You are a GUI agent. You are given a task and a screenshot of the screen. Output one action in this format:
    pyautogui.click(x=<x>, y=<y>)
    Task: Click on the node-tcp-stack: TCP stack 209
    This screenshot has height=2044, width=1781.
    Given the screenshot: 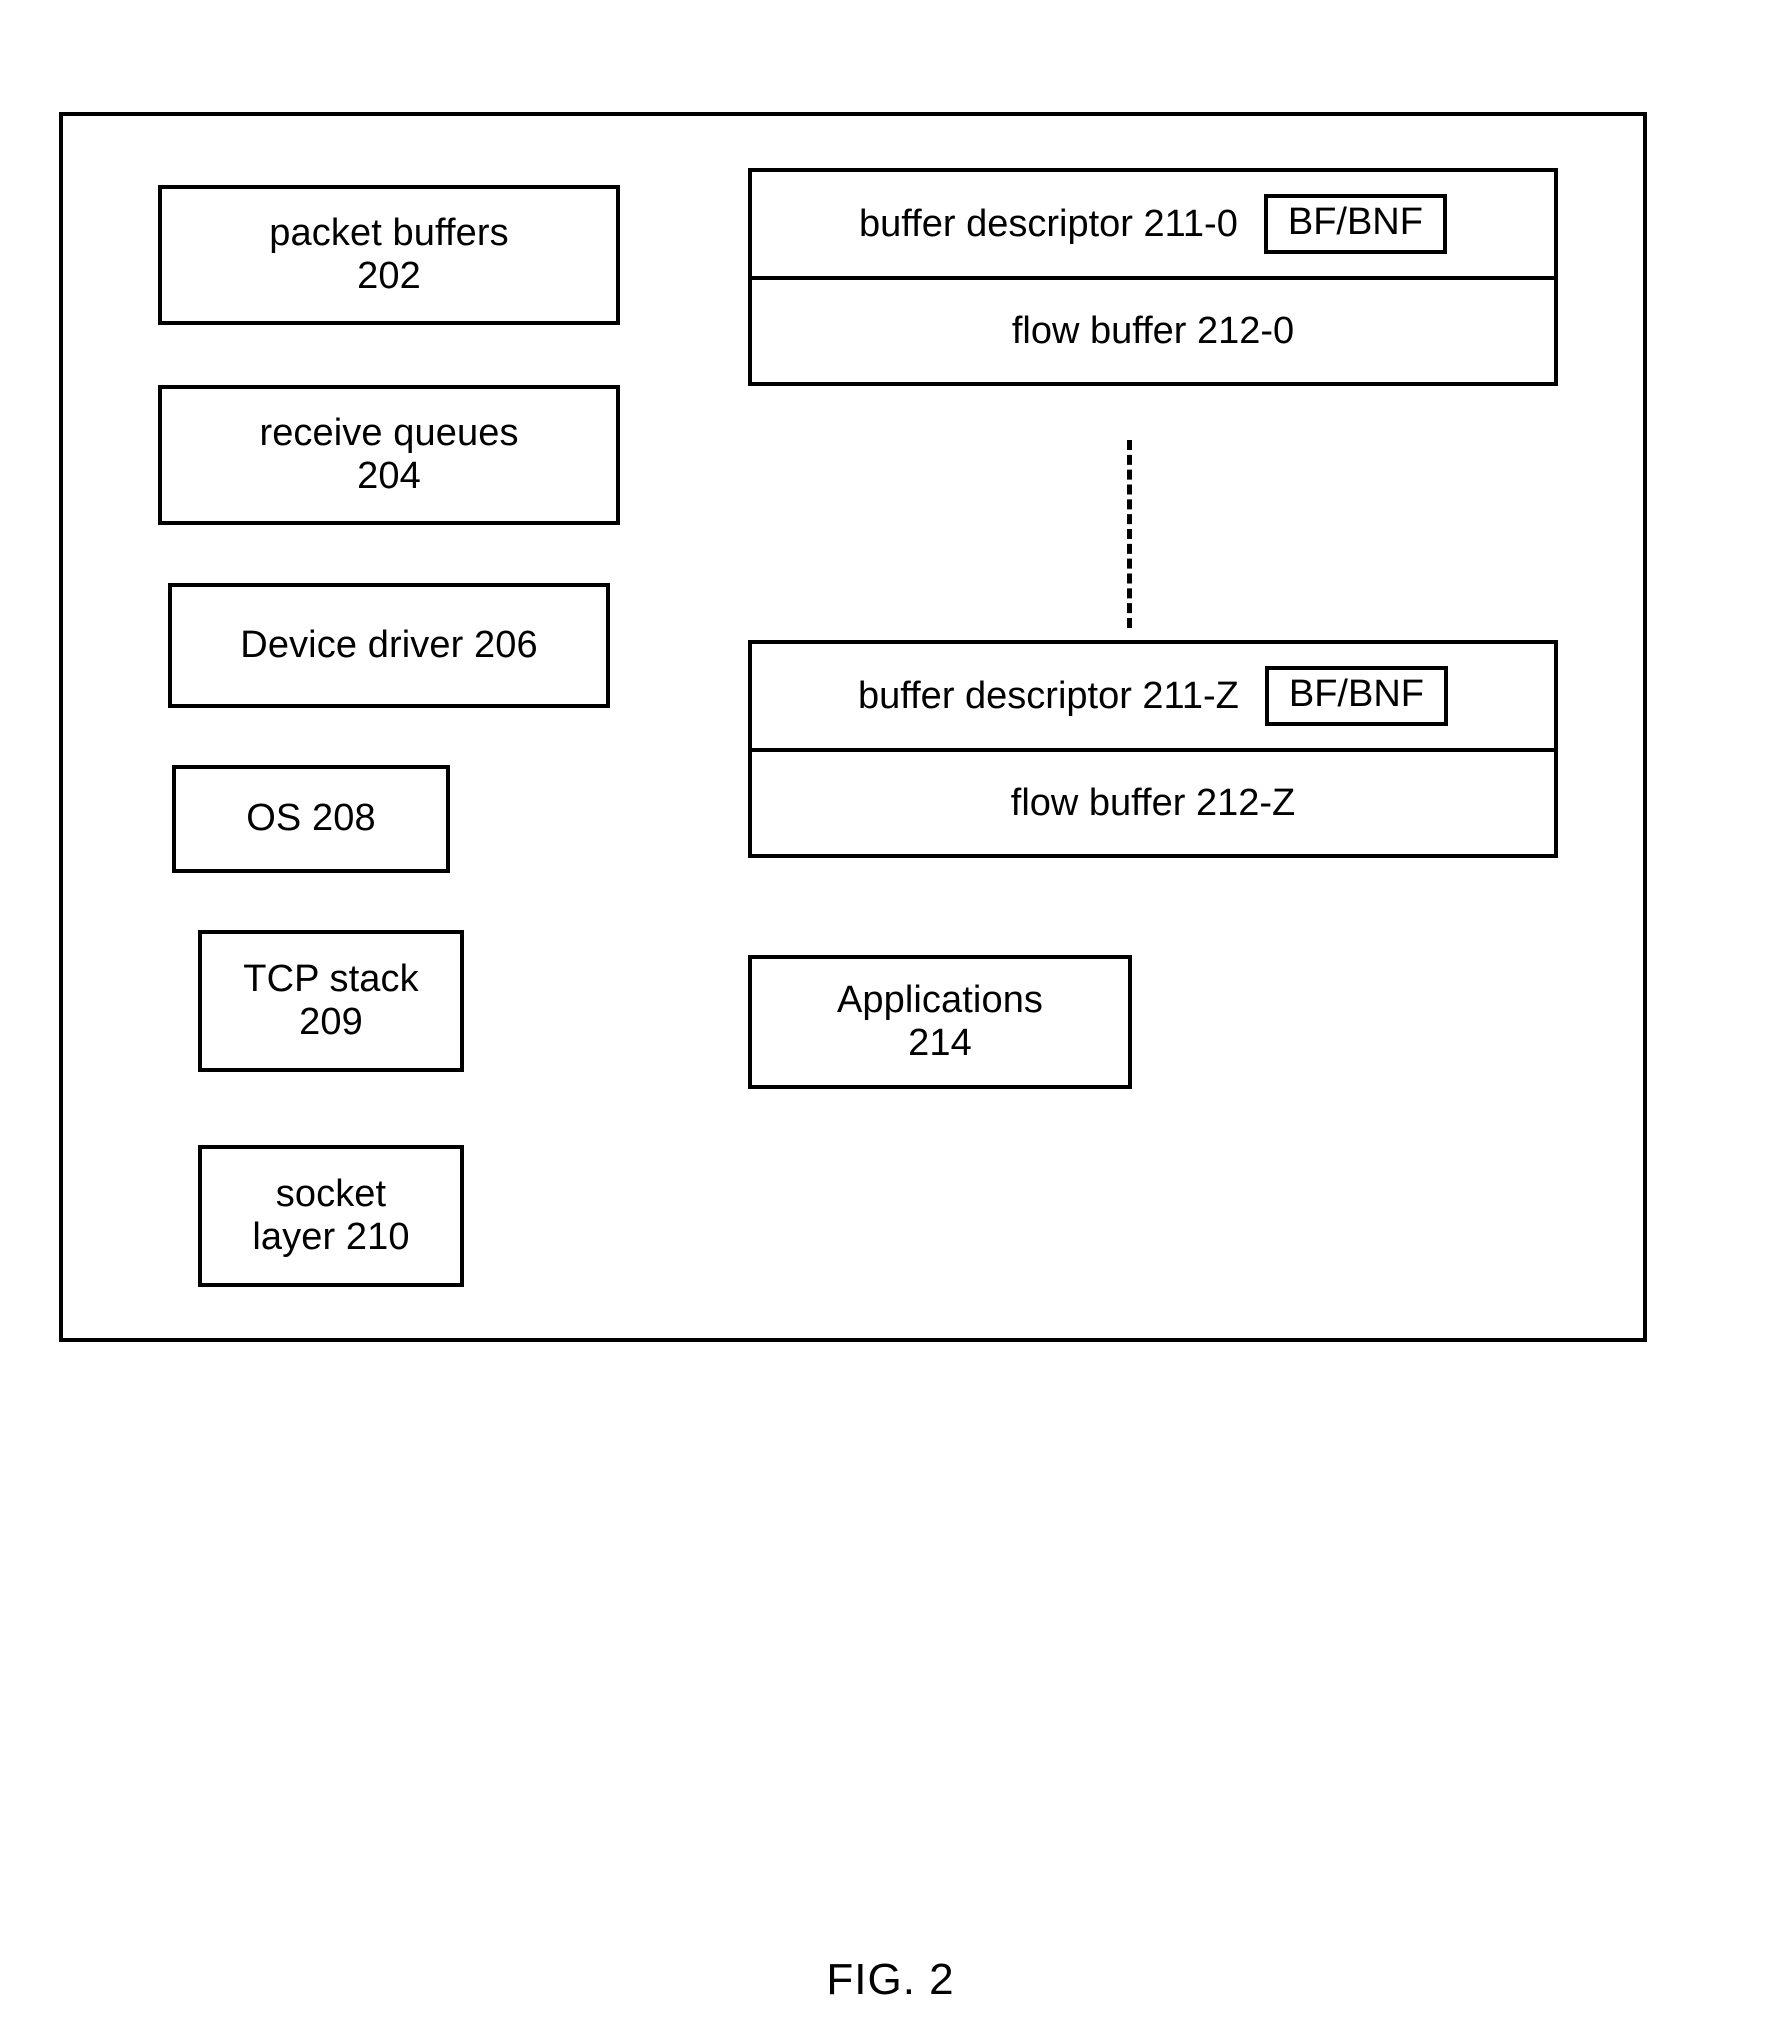 What is the action you would take?
    pyautogui.click(x=331, y=1001)
    